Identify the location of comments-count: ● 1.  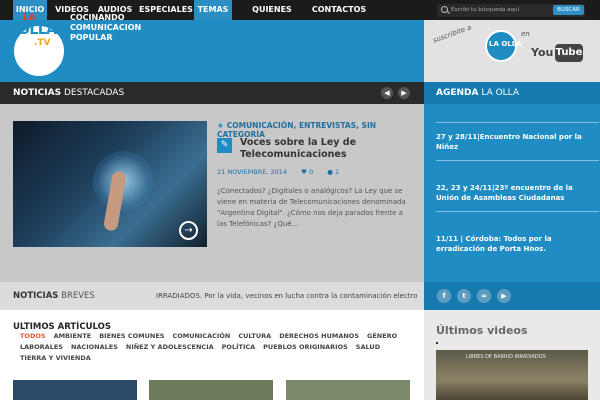
(333, 172).